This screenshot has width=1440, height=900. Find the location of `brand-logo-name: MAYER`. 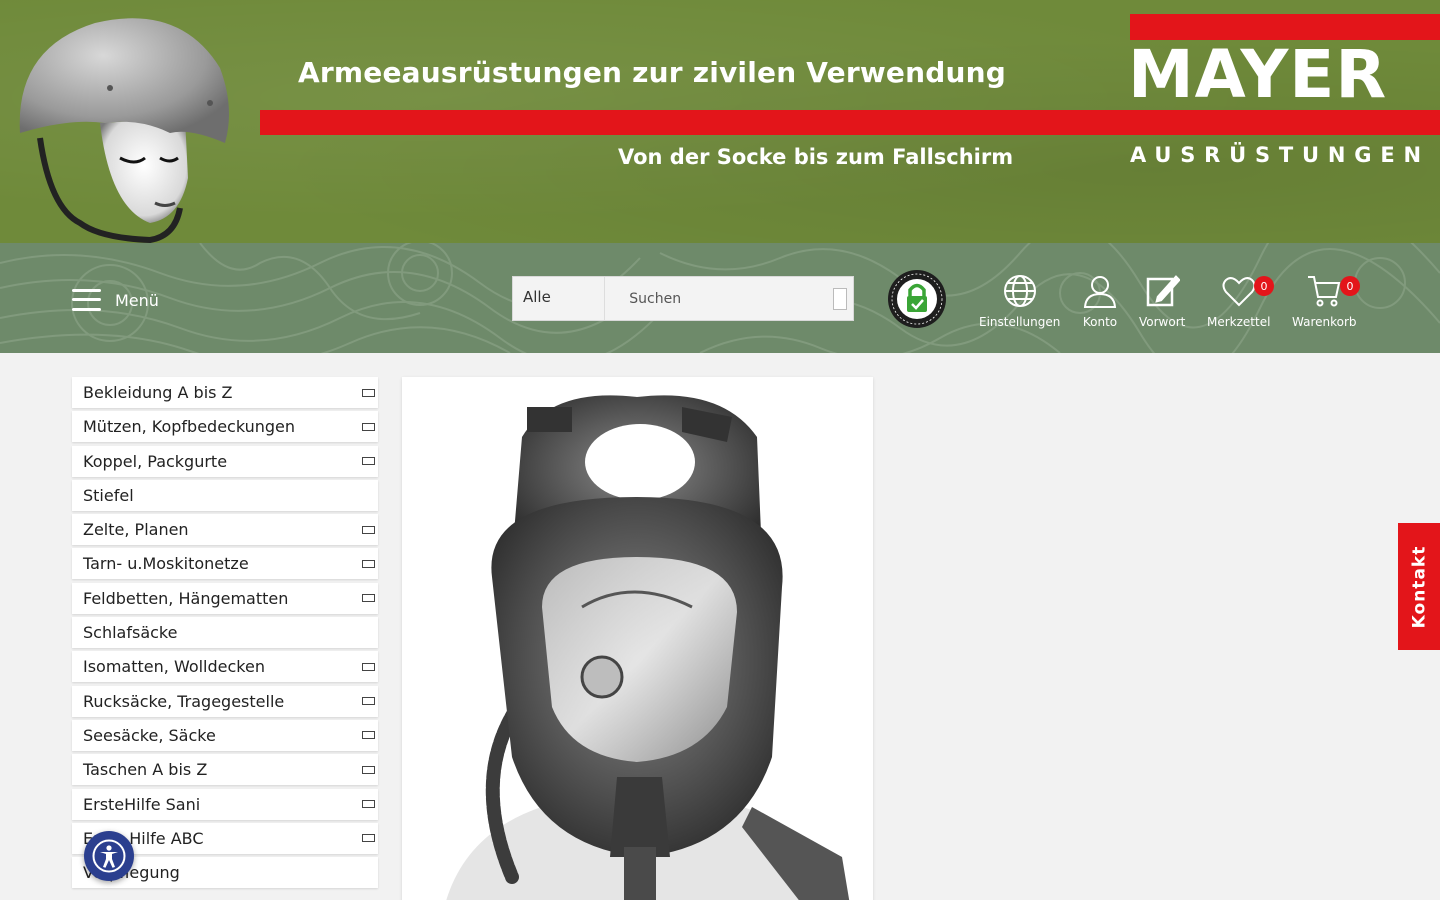

brand-logo-name: MAYER is located at coordinates (1257, 75).